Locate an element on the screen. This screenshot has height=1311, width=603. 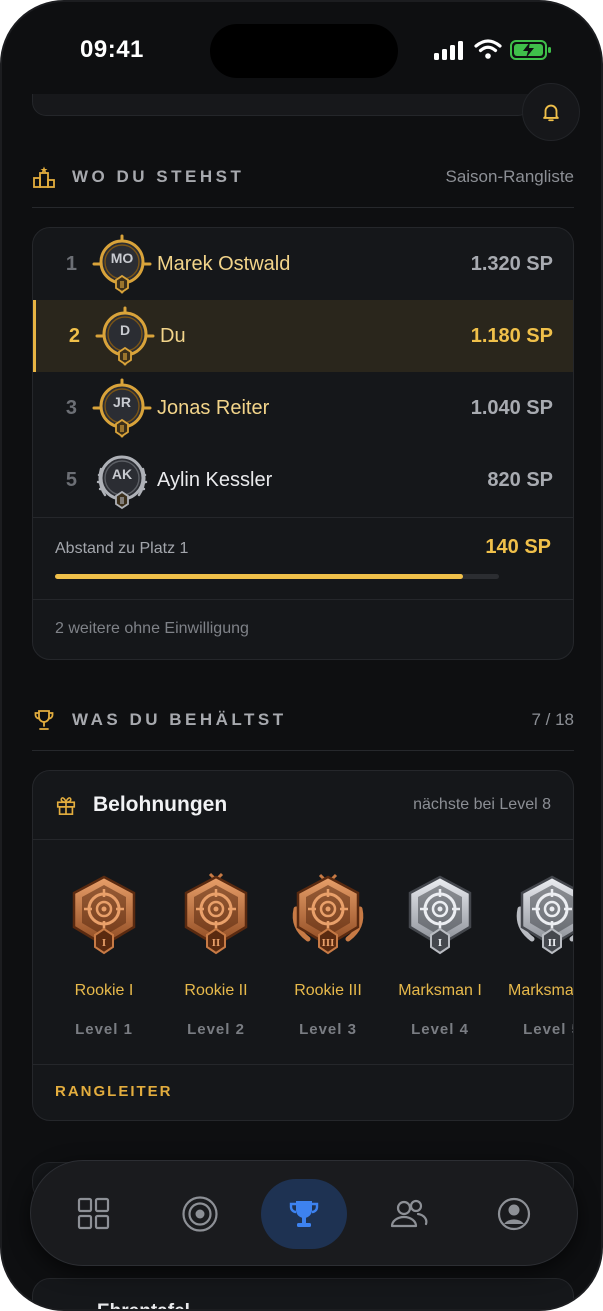
gap-progress-bar is located at coordinates (277, 576).